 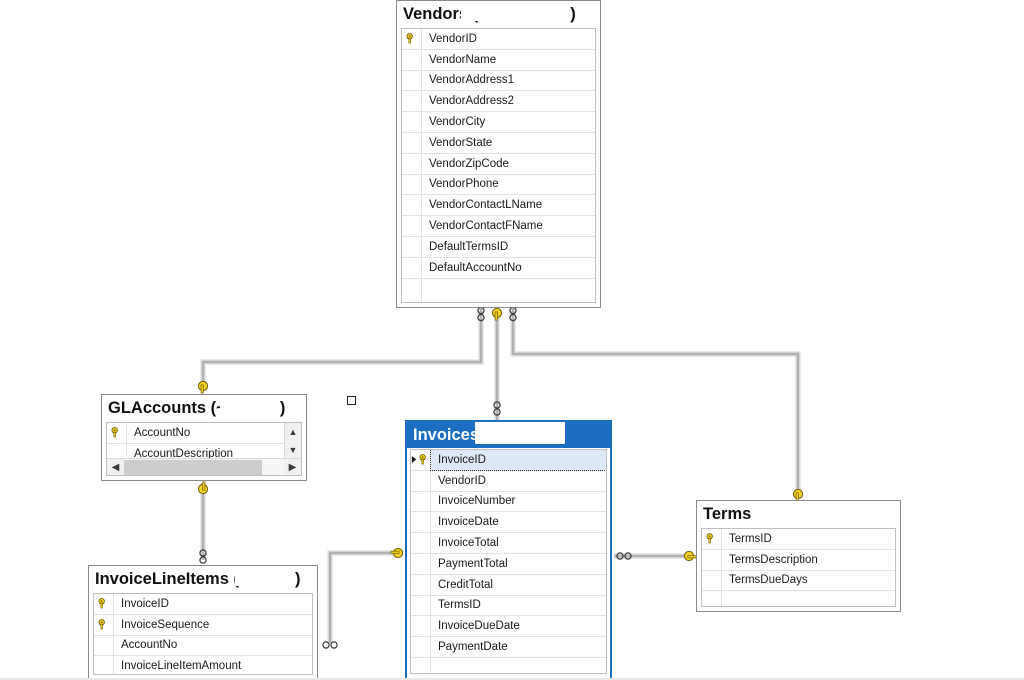 I want to click on table-terms-header: Terms, so click(x=798, y=514).